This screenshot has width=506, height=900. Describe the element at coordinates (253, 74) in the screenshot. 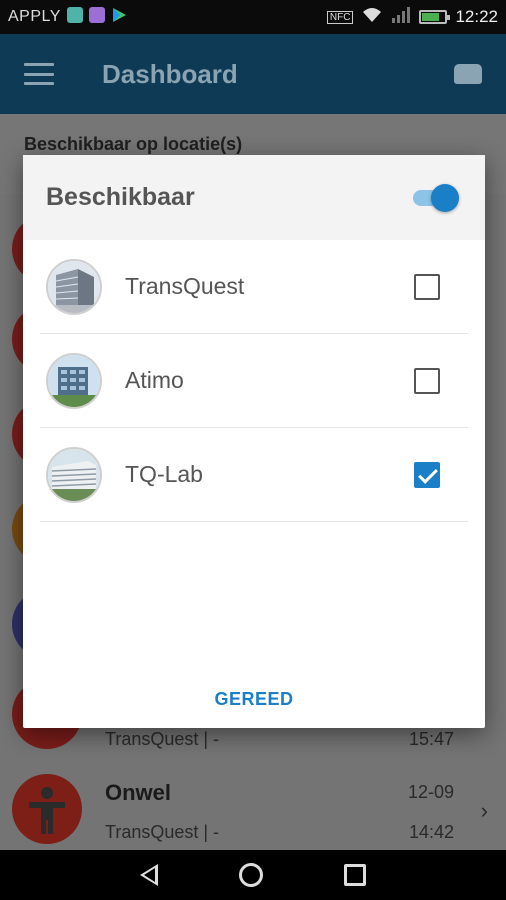

I see `app-bar: Dashboard` at that location.